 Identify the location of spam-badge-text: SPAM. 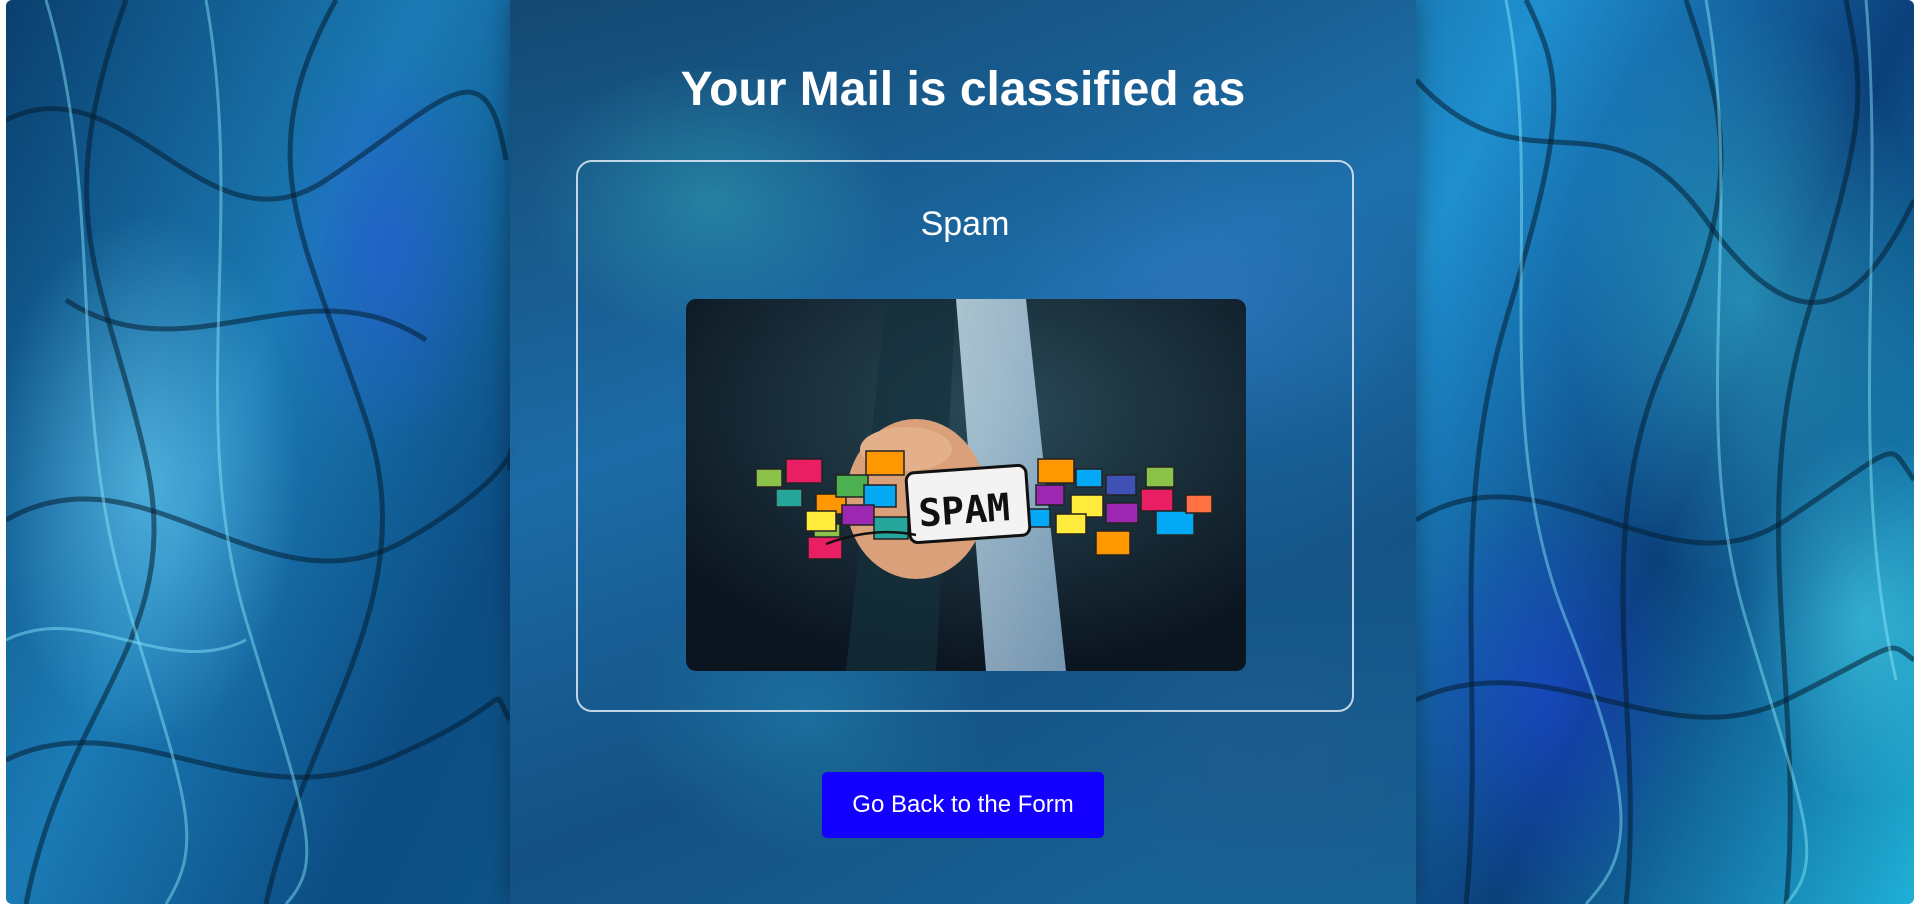
(964, 510).